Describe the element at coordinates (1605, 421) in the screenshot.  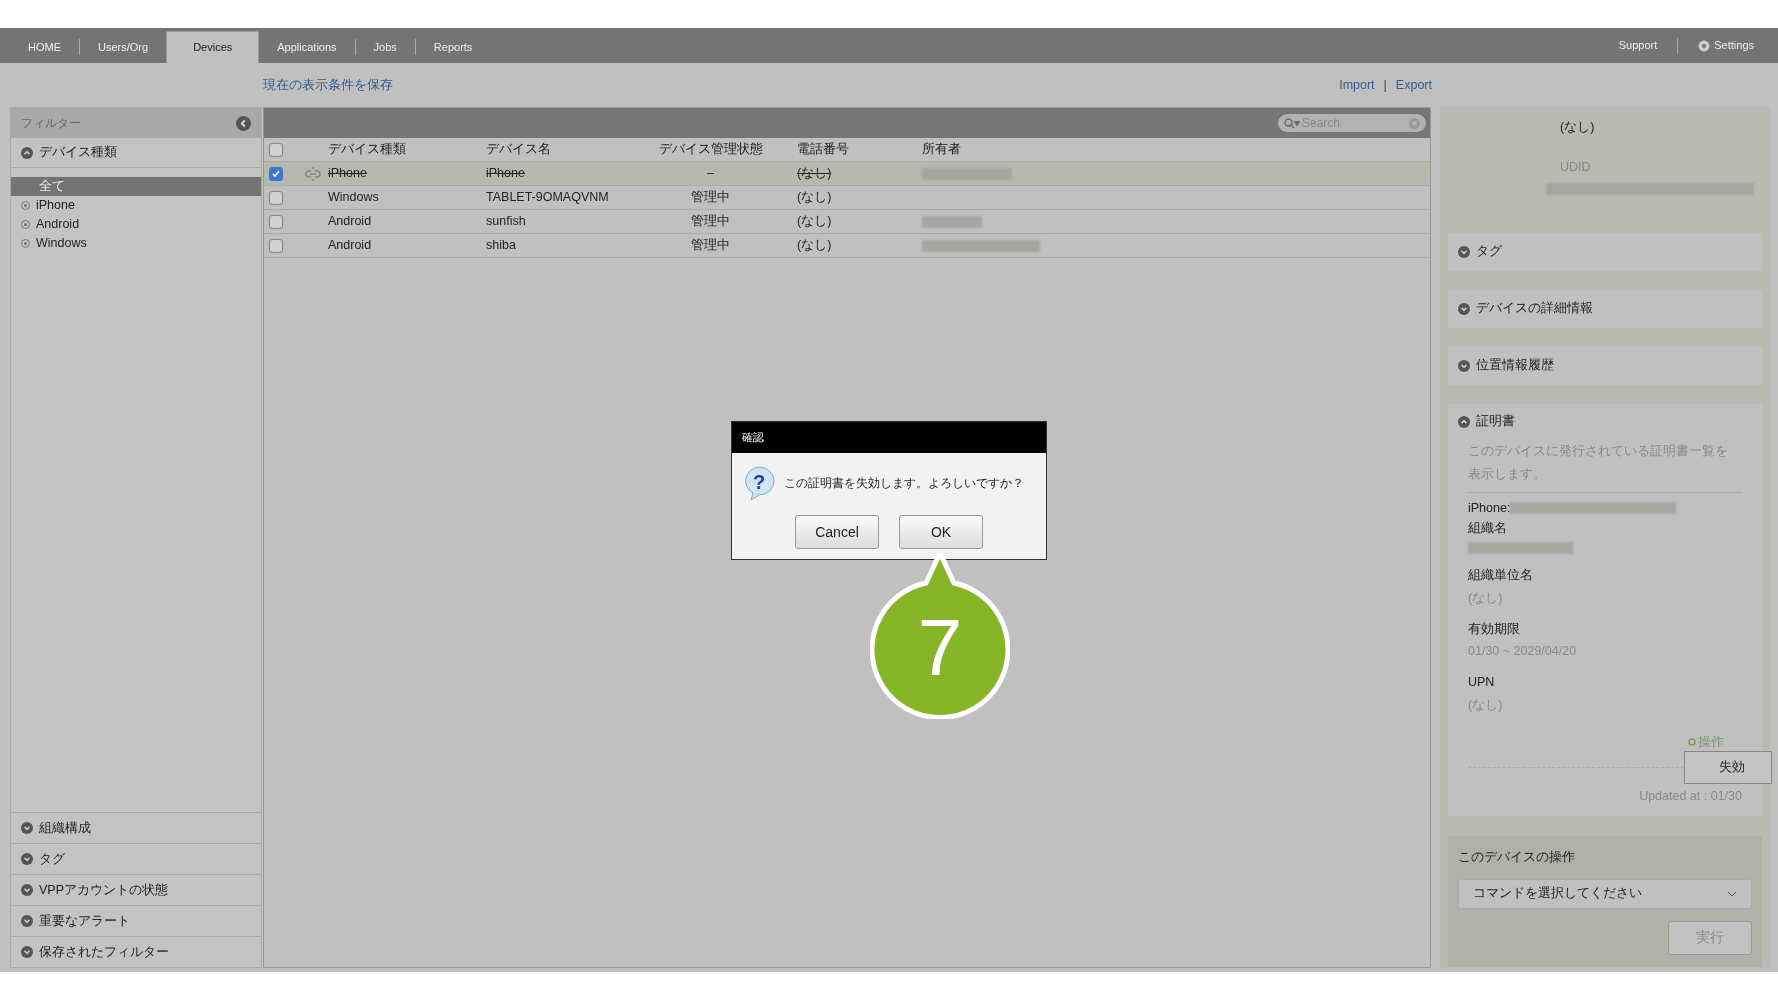
I see `certificate-header: 証明書` at that location.